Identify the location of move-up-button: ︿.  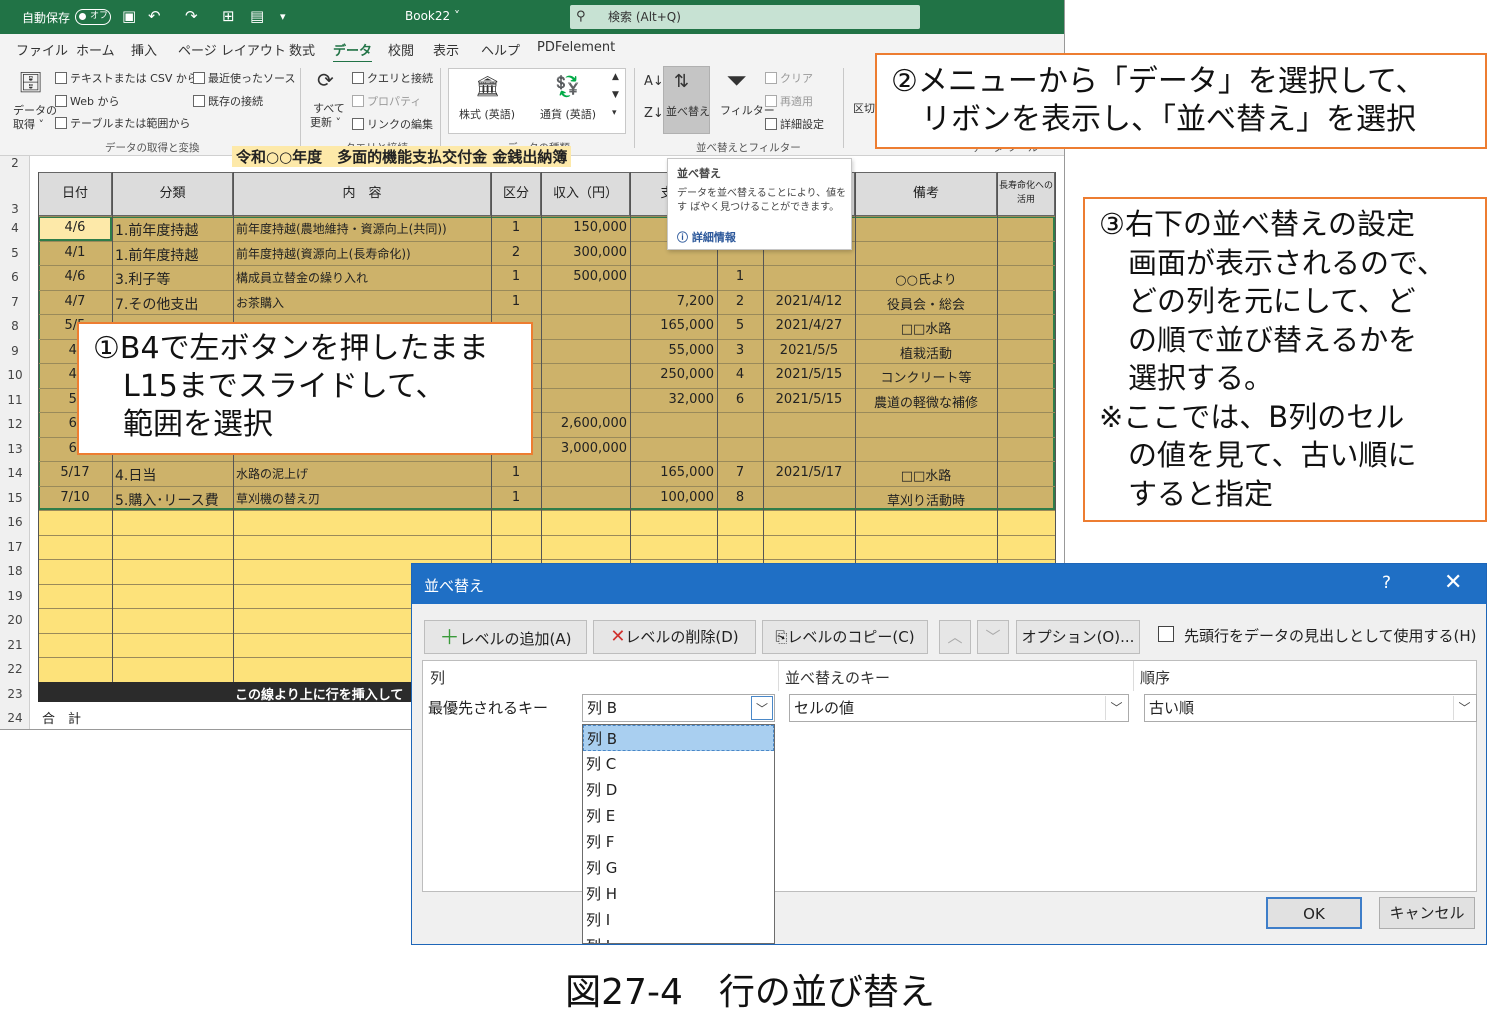
(955, 637).